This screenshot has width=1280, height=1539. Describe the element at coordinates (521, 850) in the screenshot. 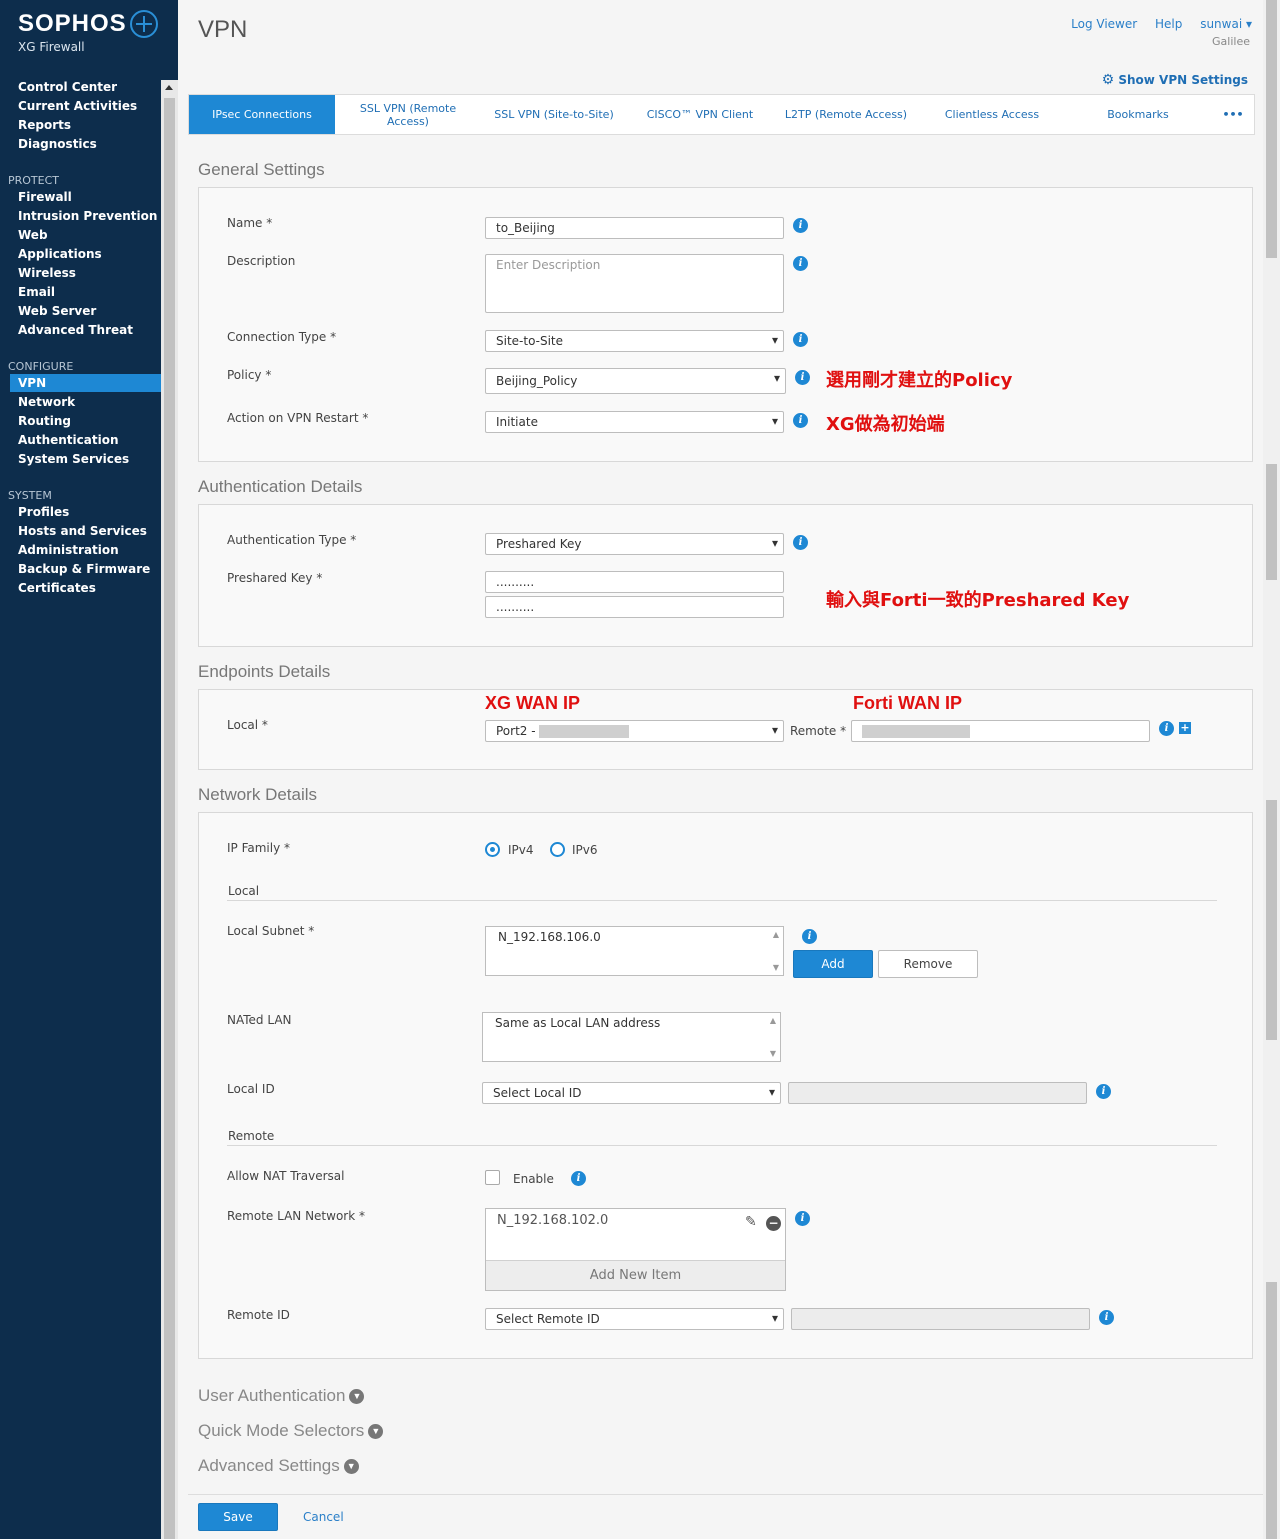

I see `ipv4-label: IPv4` at that location.